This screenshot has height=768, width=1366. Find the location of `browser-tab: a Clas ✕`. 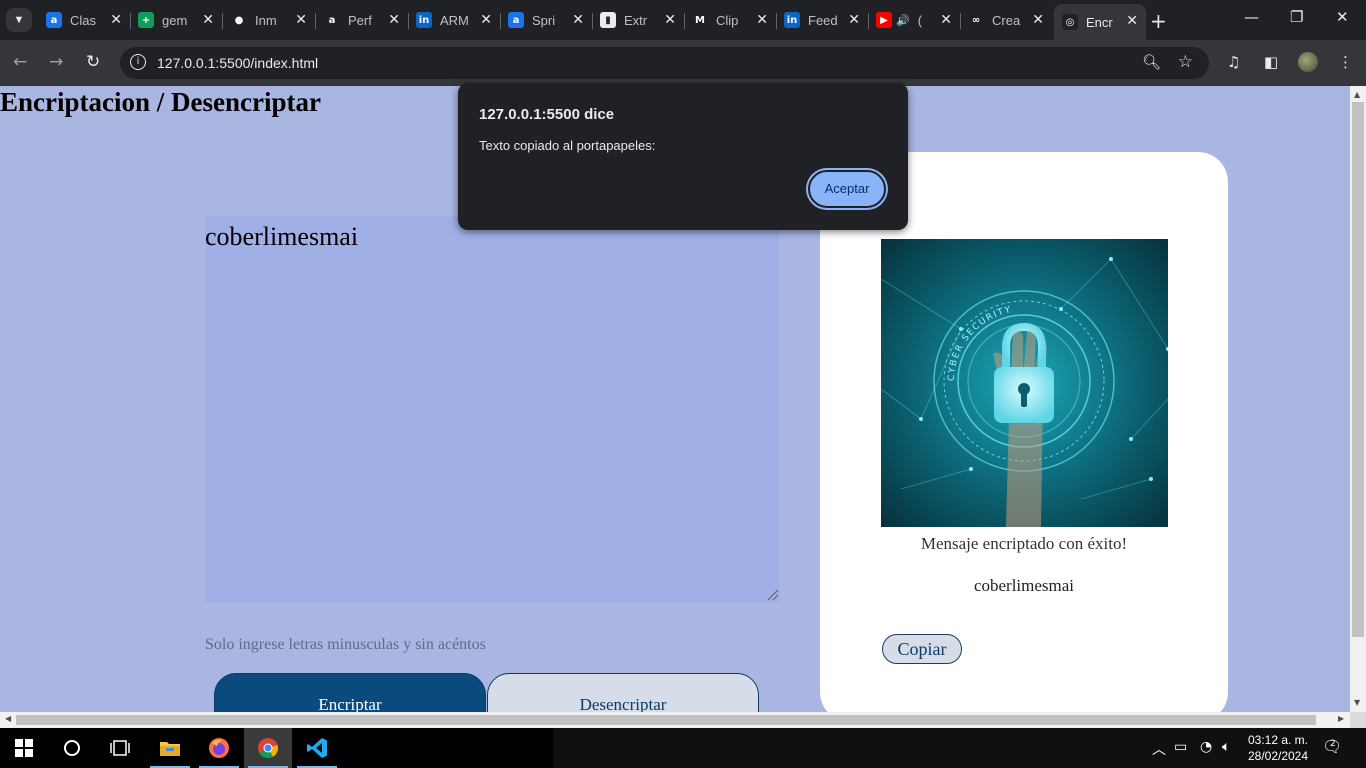

browser-tab: a Clas ✕ is located at coordinates (84, 20).